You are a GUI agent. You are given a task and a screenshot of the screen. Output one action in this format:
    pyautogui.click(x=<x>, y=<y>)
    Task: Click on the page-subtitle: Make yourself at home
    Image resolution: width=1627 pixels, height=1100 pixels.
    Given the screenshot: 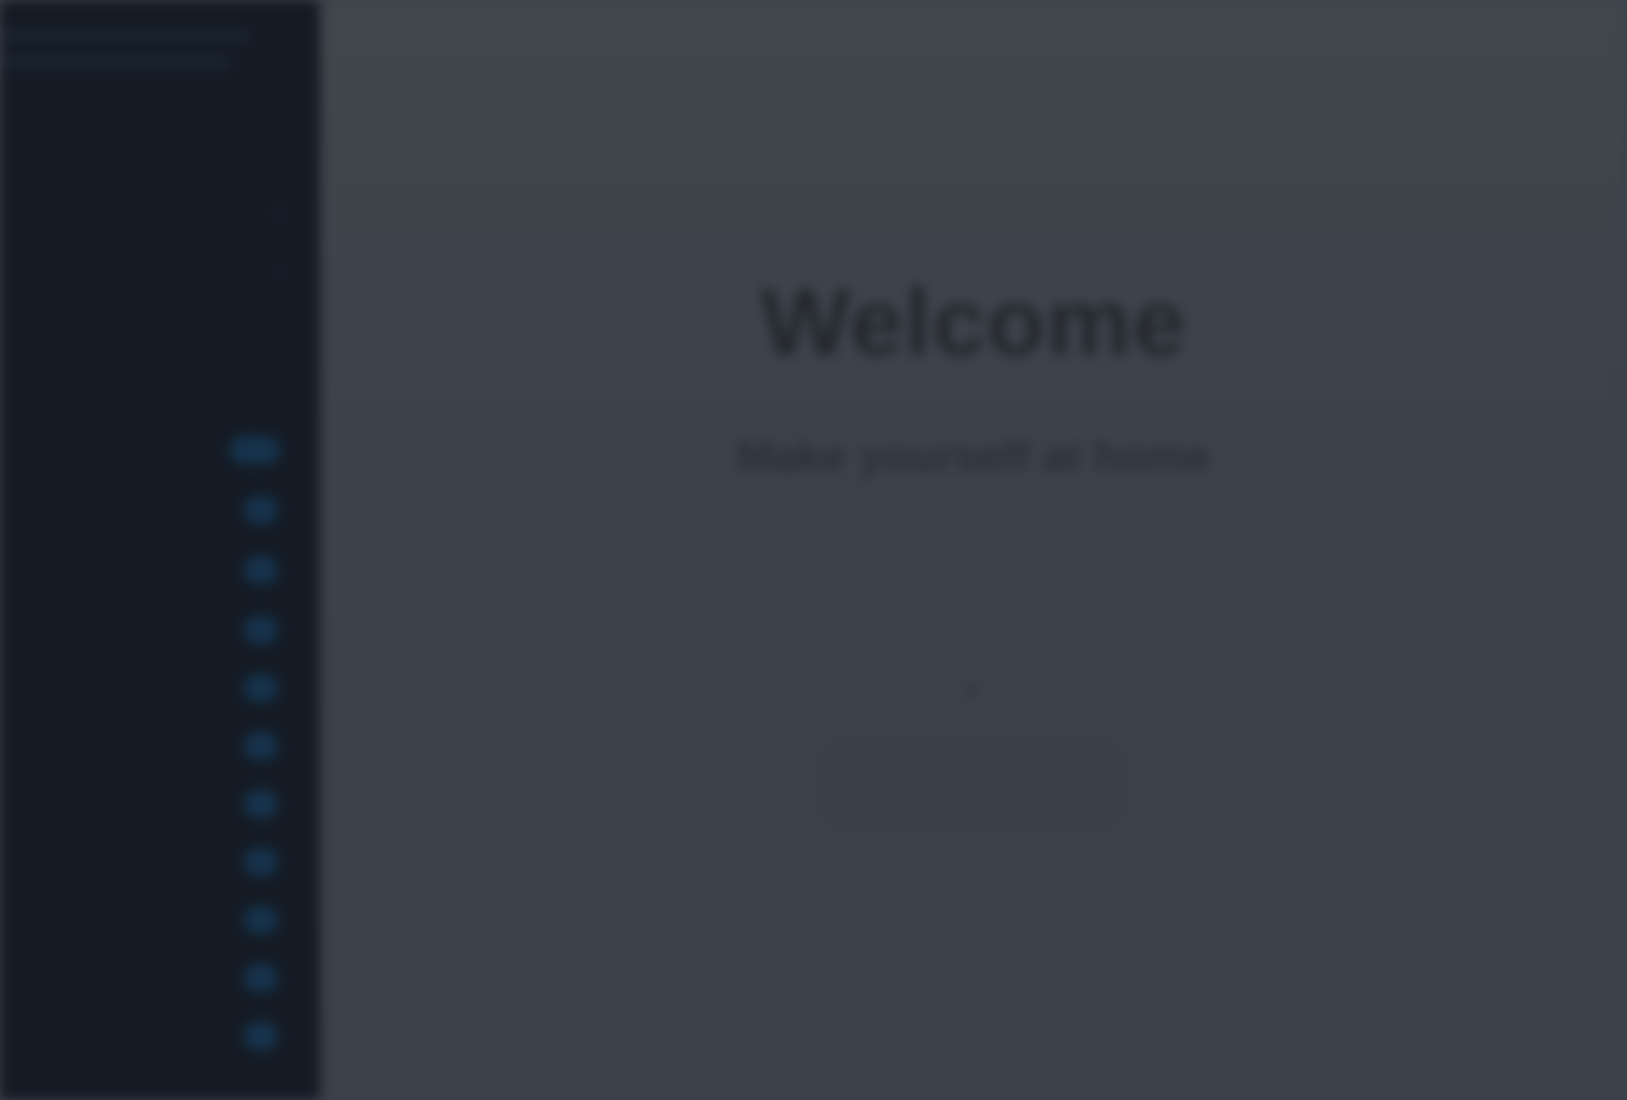 What is the action you would take?
    pyautogui.click(x=973, y=456)
    